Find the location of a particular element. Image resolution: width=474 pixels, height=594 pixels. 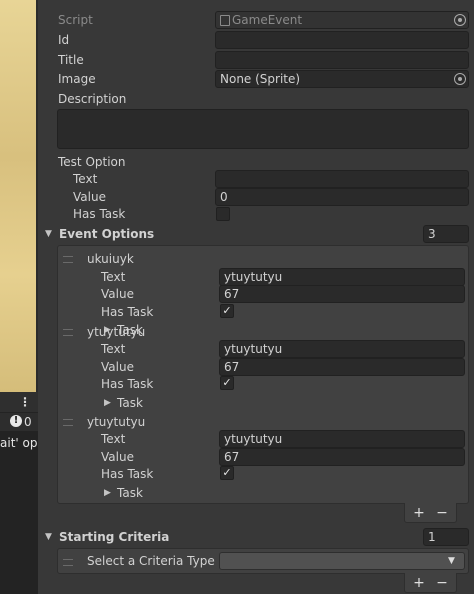

badge-count: 0 is located at coordinates (28, 422).